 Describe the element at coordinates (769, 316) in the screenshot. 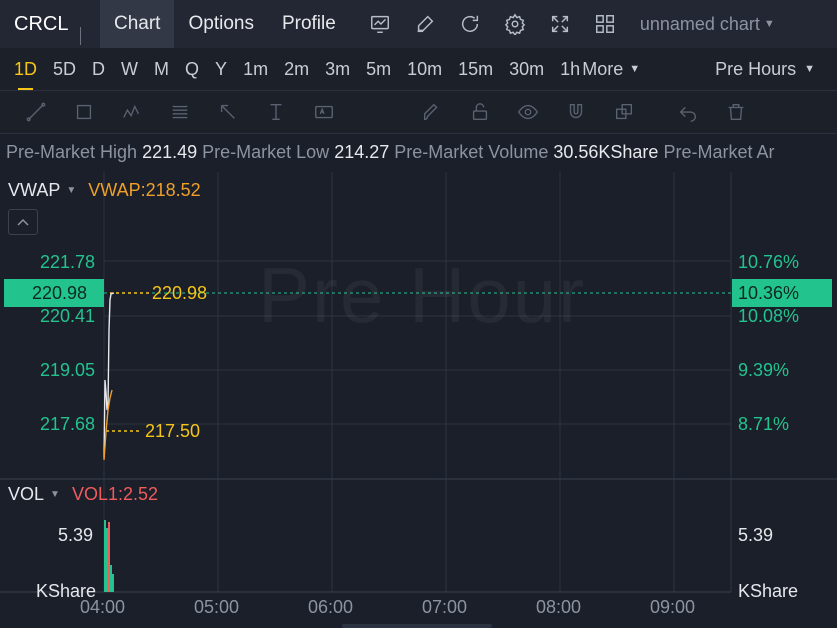

I see `pct-axis-right-1: 10.08%` at that location.